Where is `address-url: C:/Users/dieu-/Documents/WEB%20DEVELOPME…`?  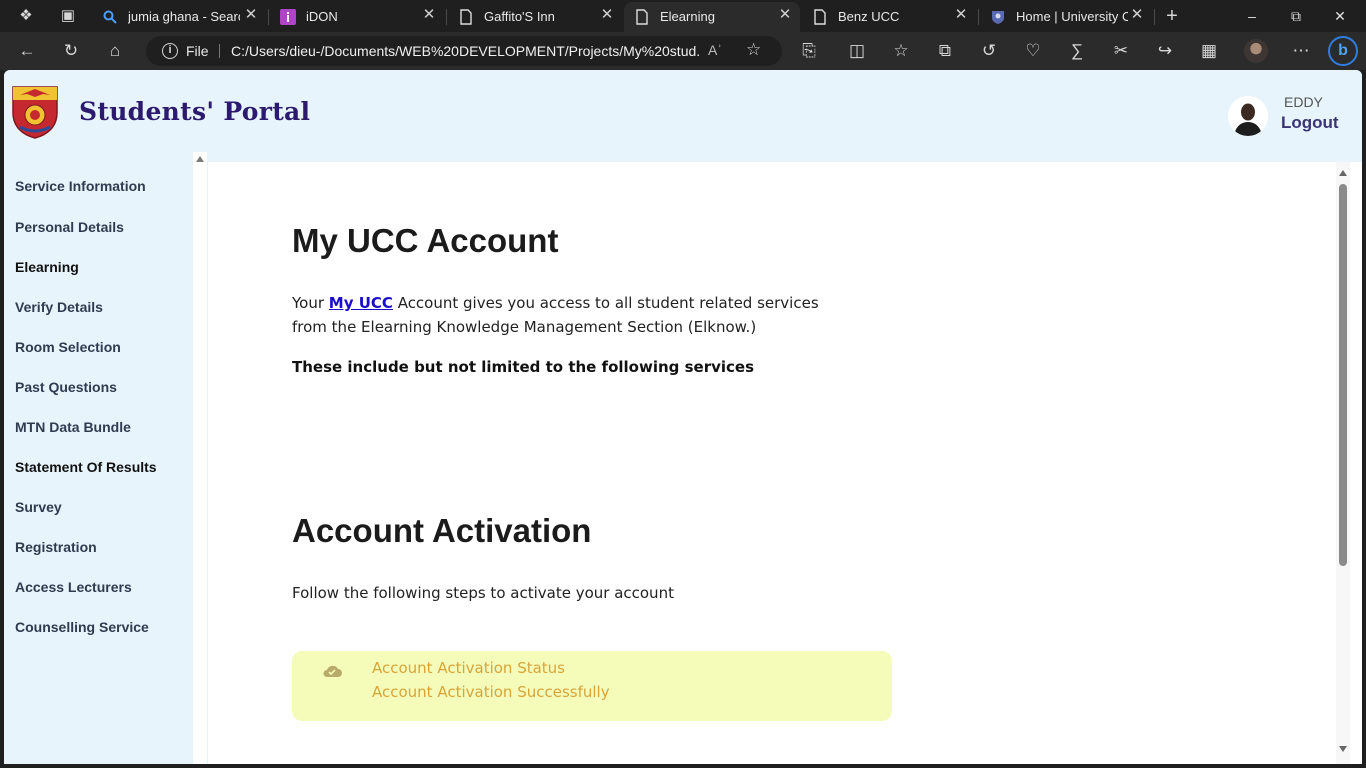
address-url: C:/Users/dieu-/Documents/WEB%20DEVELOPME… is located at coordinates (466, 51).